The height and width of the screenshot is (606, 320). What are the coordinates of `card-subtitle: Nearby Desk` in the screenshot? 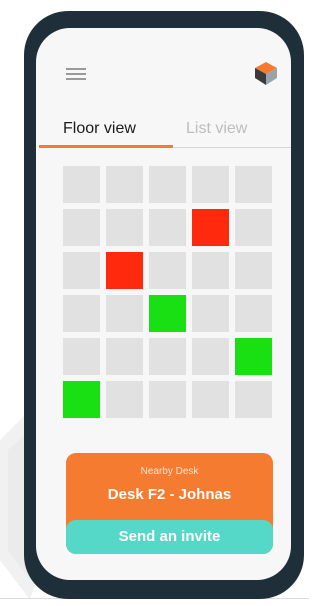 It's located at (169, 471).